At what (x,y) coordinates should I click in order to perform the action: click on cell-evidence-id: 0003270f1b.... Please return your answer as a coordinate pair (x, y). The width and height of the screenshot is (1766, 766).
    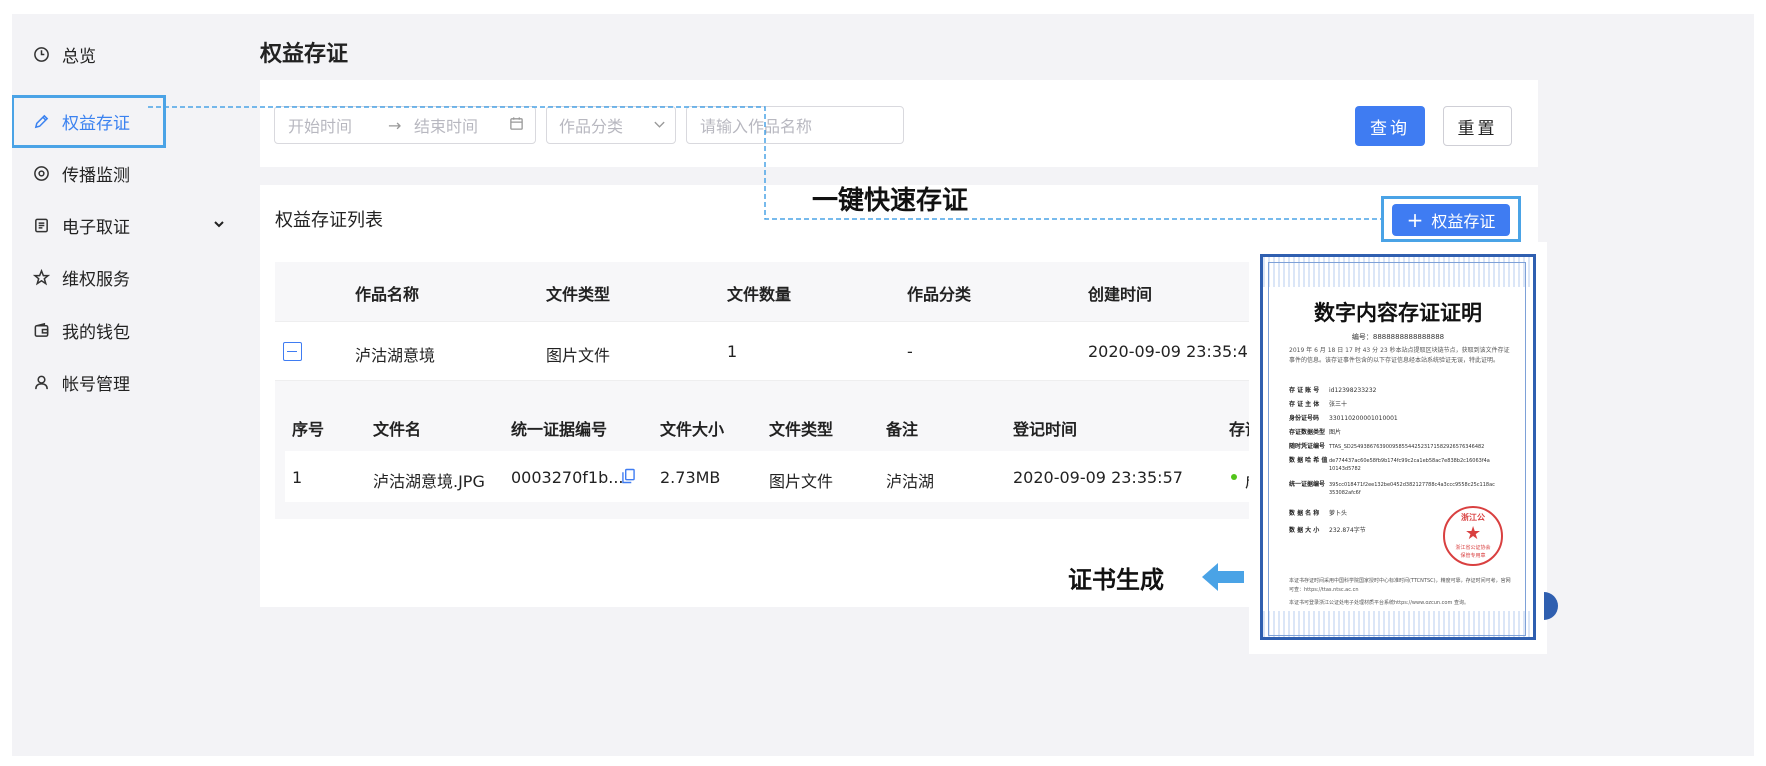
    Looking at the image, I should click on (567, 477).